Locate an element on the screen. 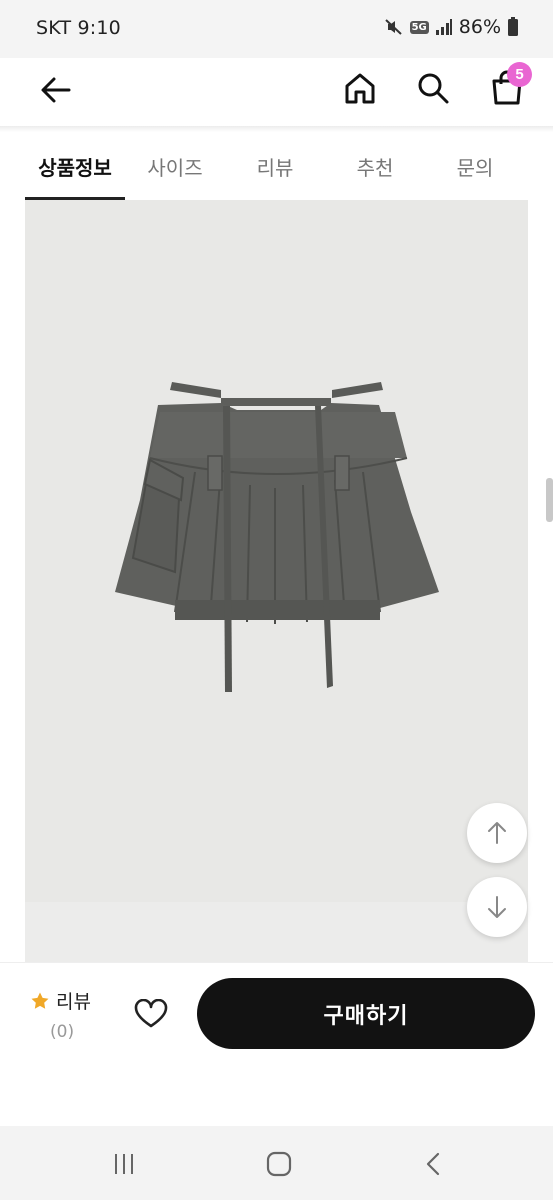 The height and width of the screenshot is (1200, 553). status-bar: SKT 9:10 5G 86% is located at coordinates (276, 29).